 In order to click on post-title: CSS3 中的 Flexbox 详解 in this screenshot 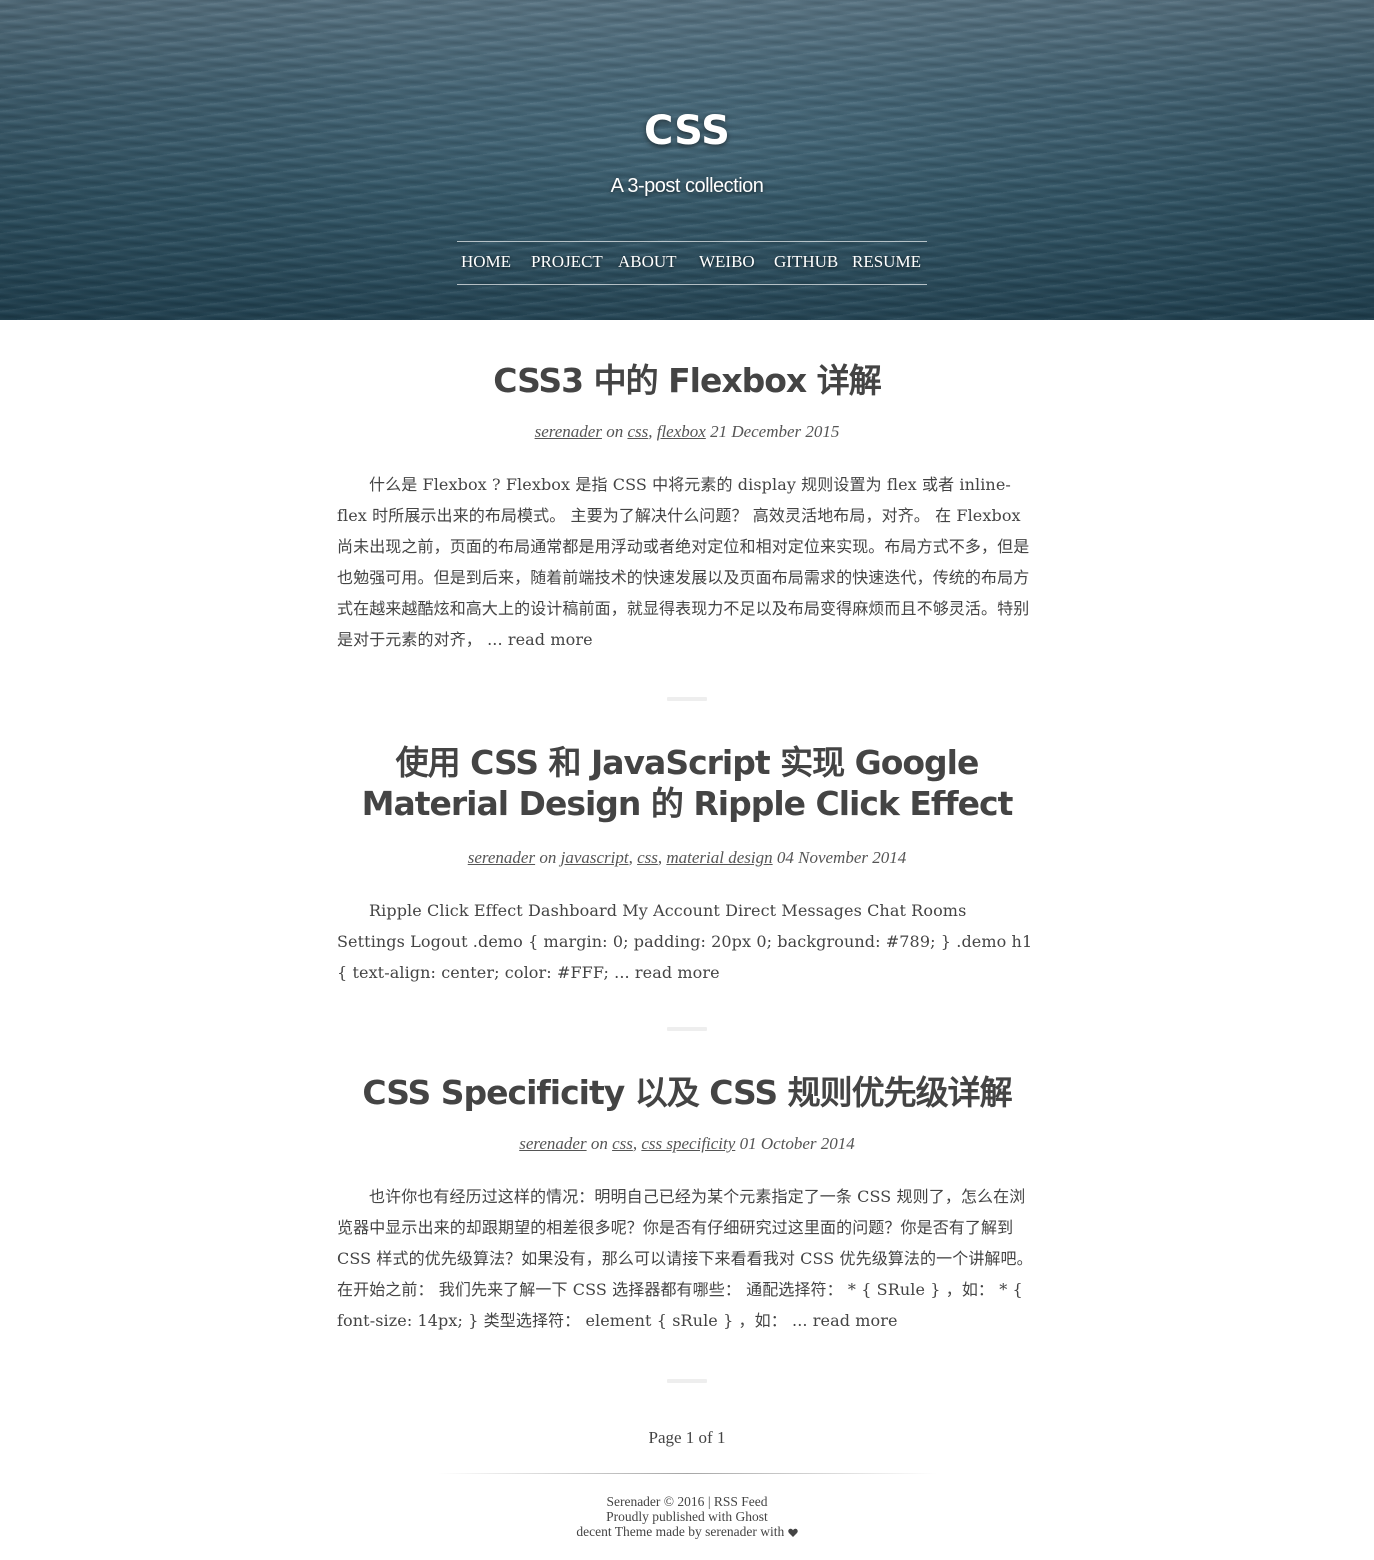, I will do `click(687, 380)`.